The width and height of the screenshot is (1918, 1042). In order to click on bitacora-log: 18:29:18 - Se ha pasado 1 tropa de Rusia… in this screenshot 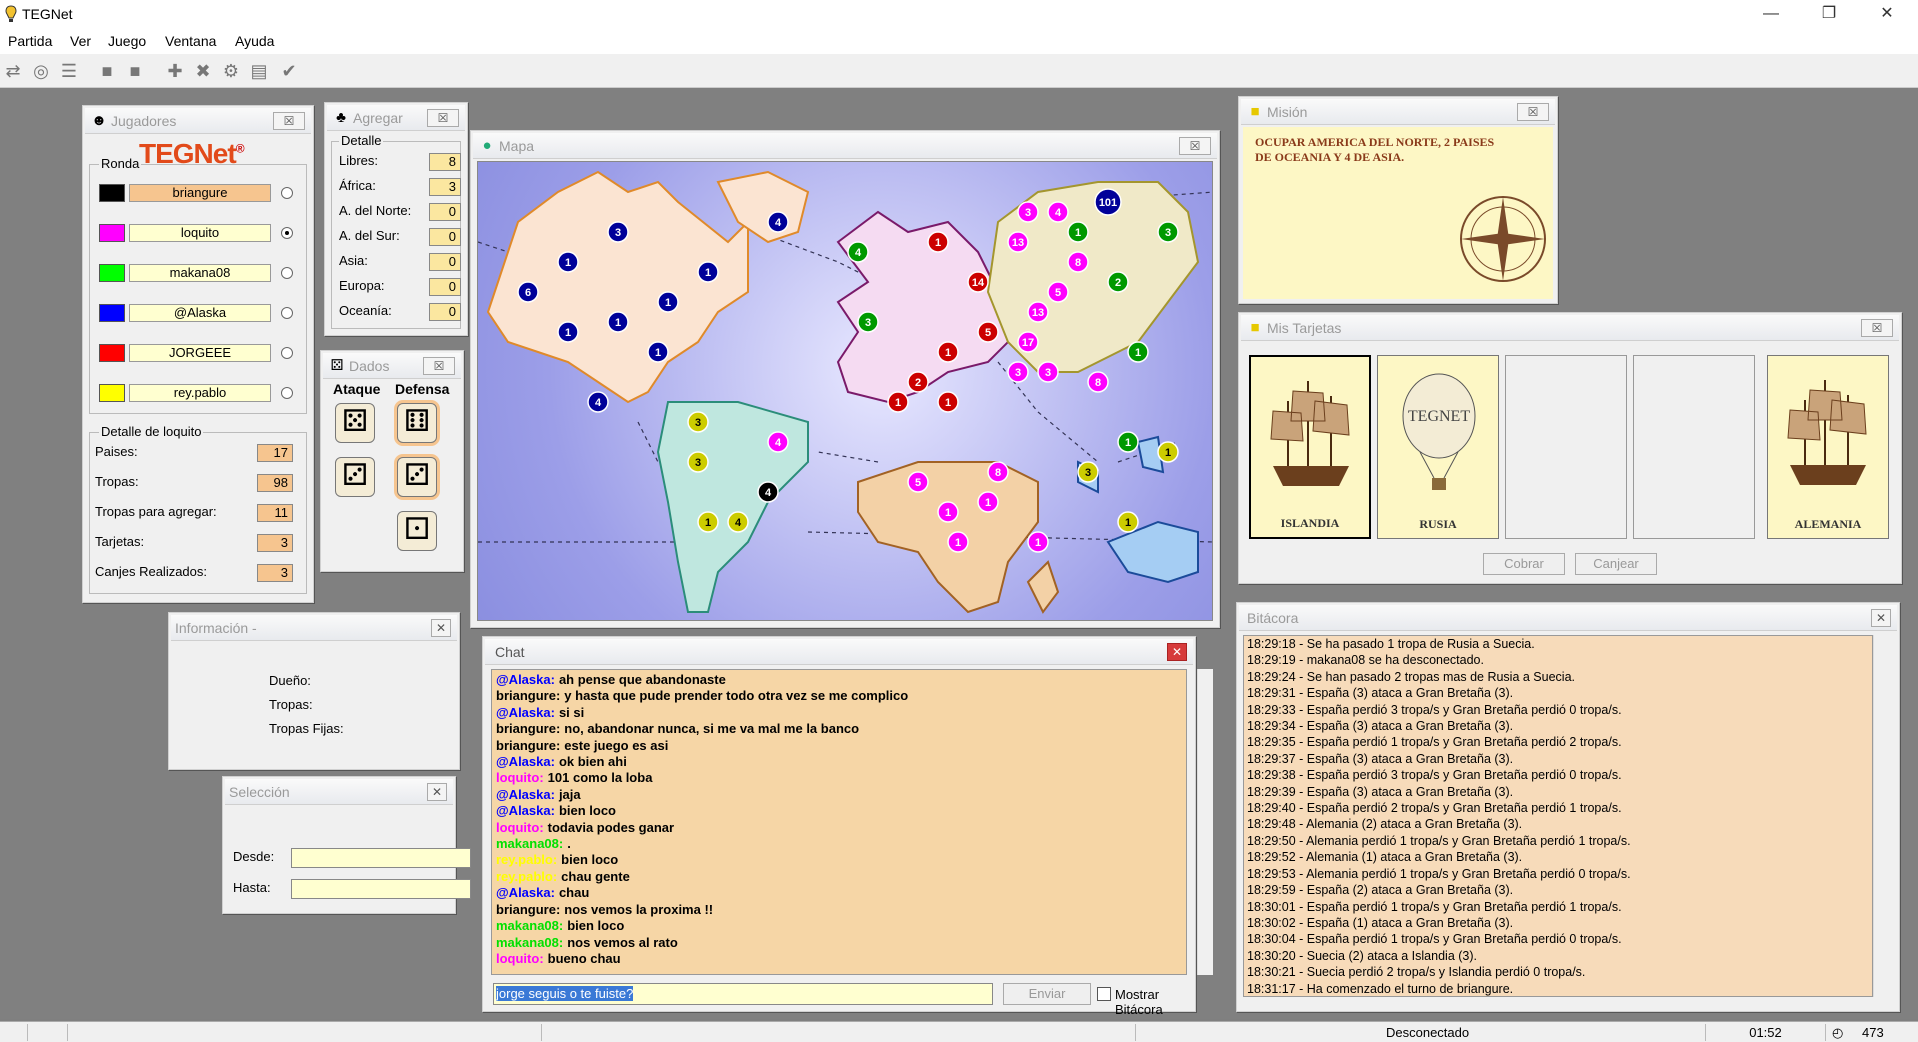, I will do `click(1558, 816)`.